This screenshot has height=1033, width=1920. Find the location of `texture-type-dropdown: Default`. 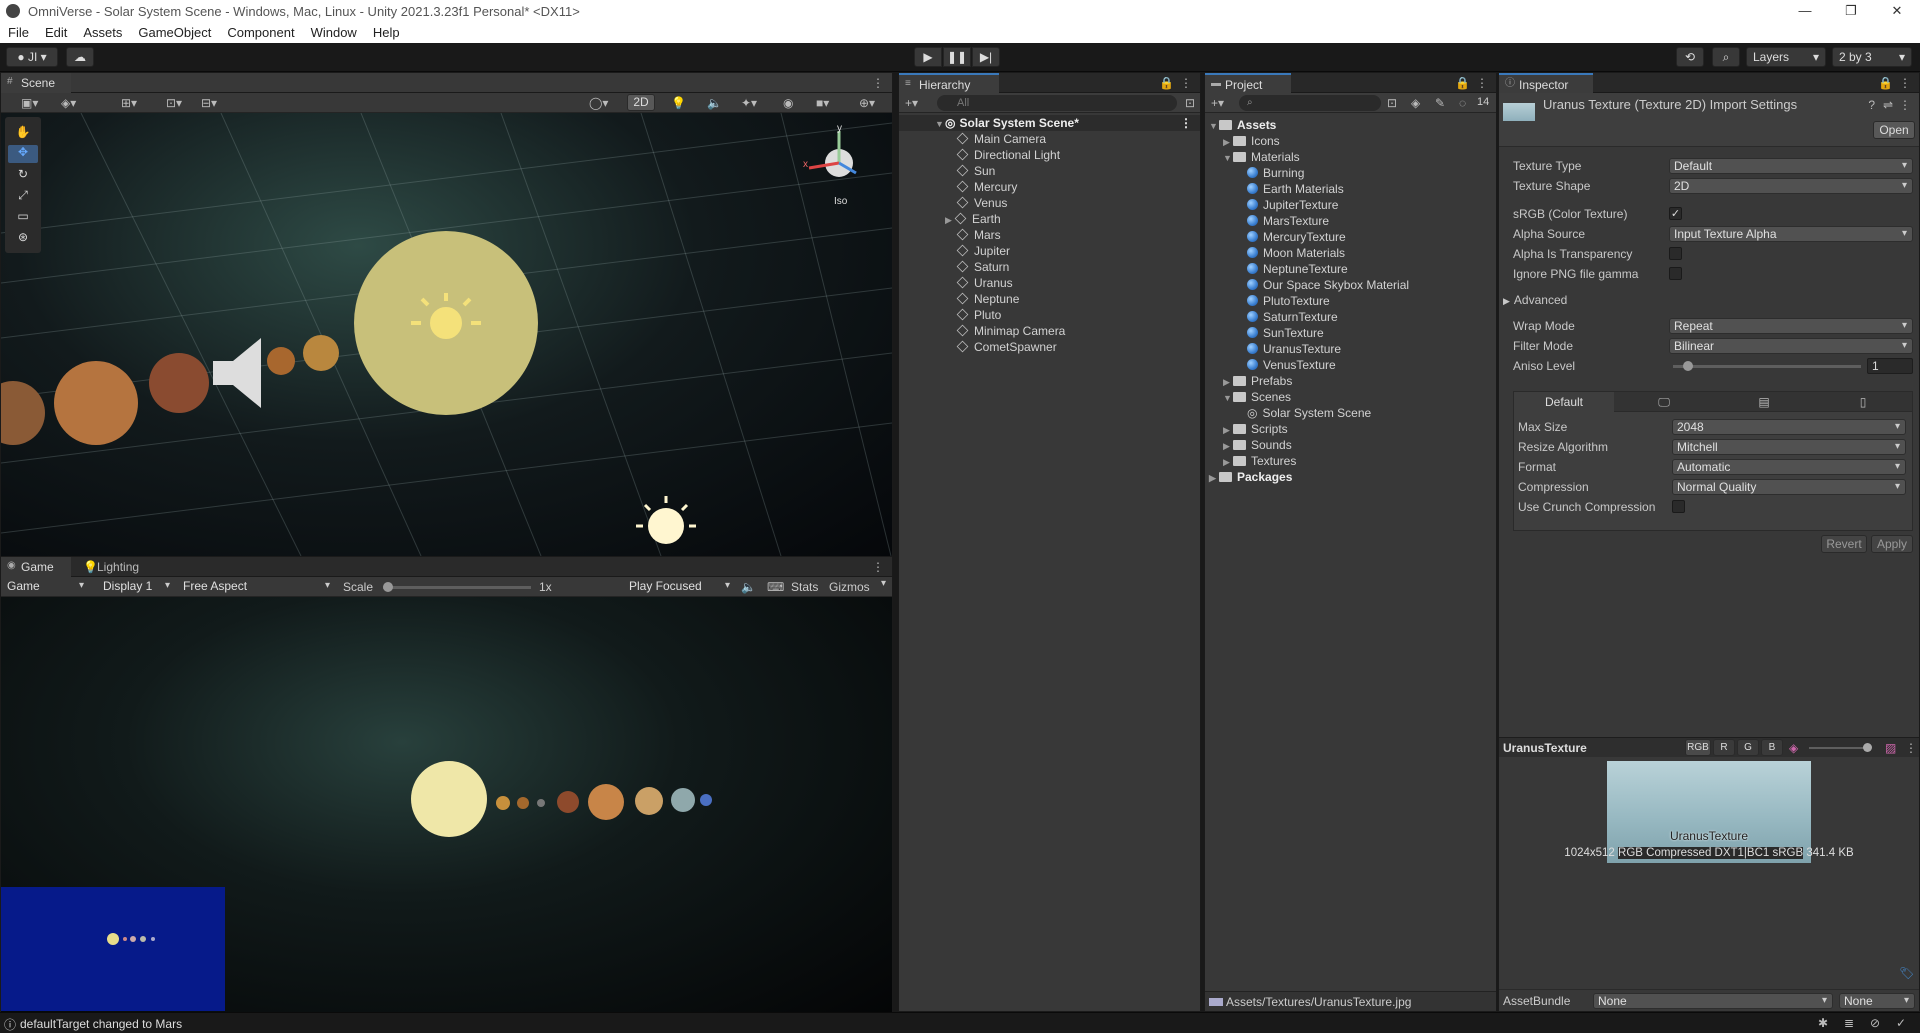

texture-type-dropdown: Default is located at coordinates (1791, 166).